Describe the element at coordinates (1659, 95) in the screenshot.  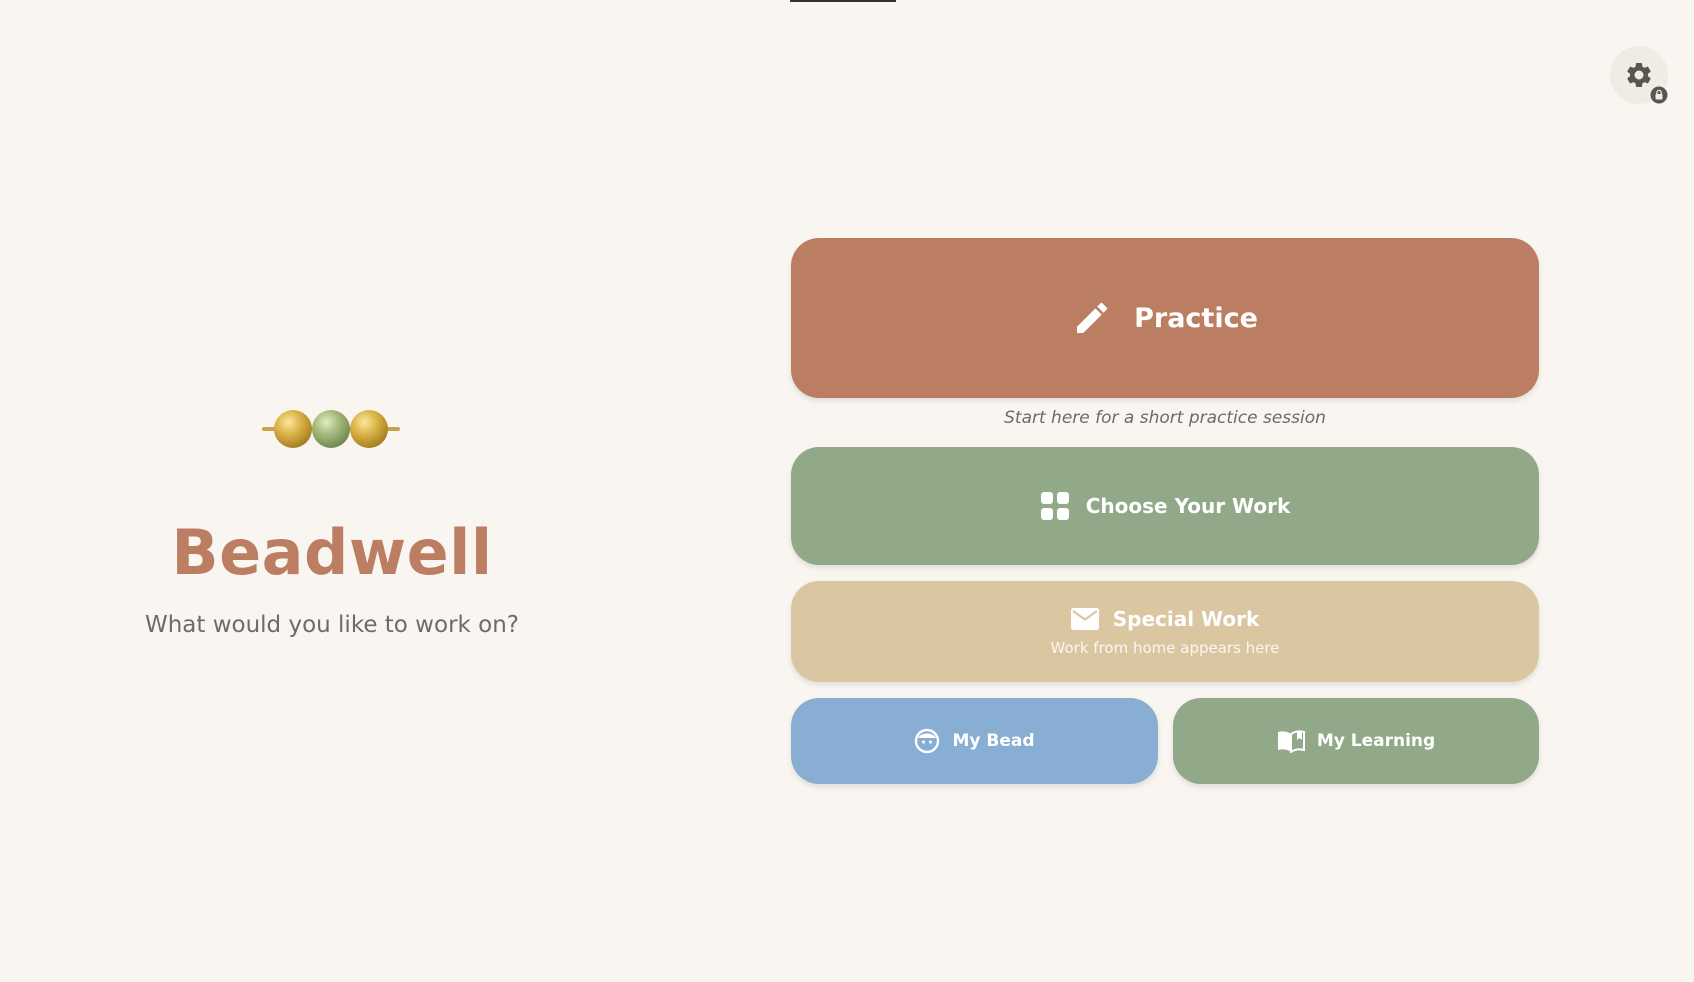
I see `lock-icon` at that location.